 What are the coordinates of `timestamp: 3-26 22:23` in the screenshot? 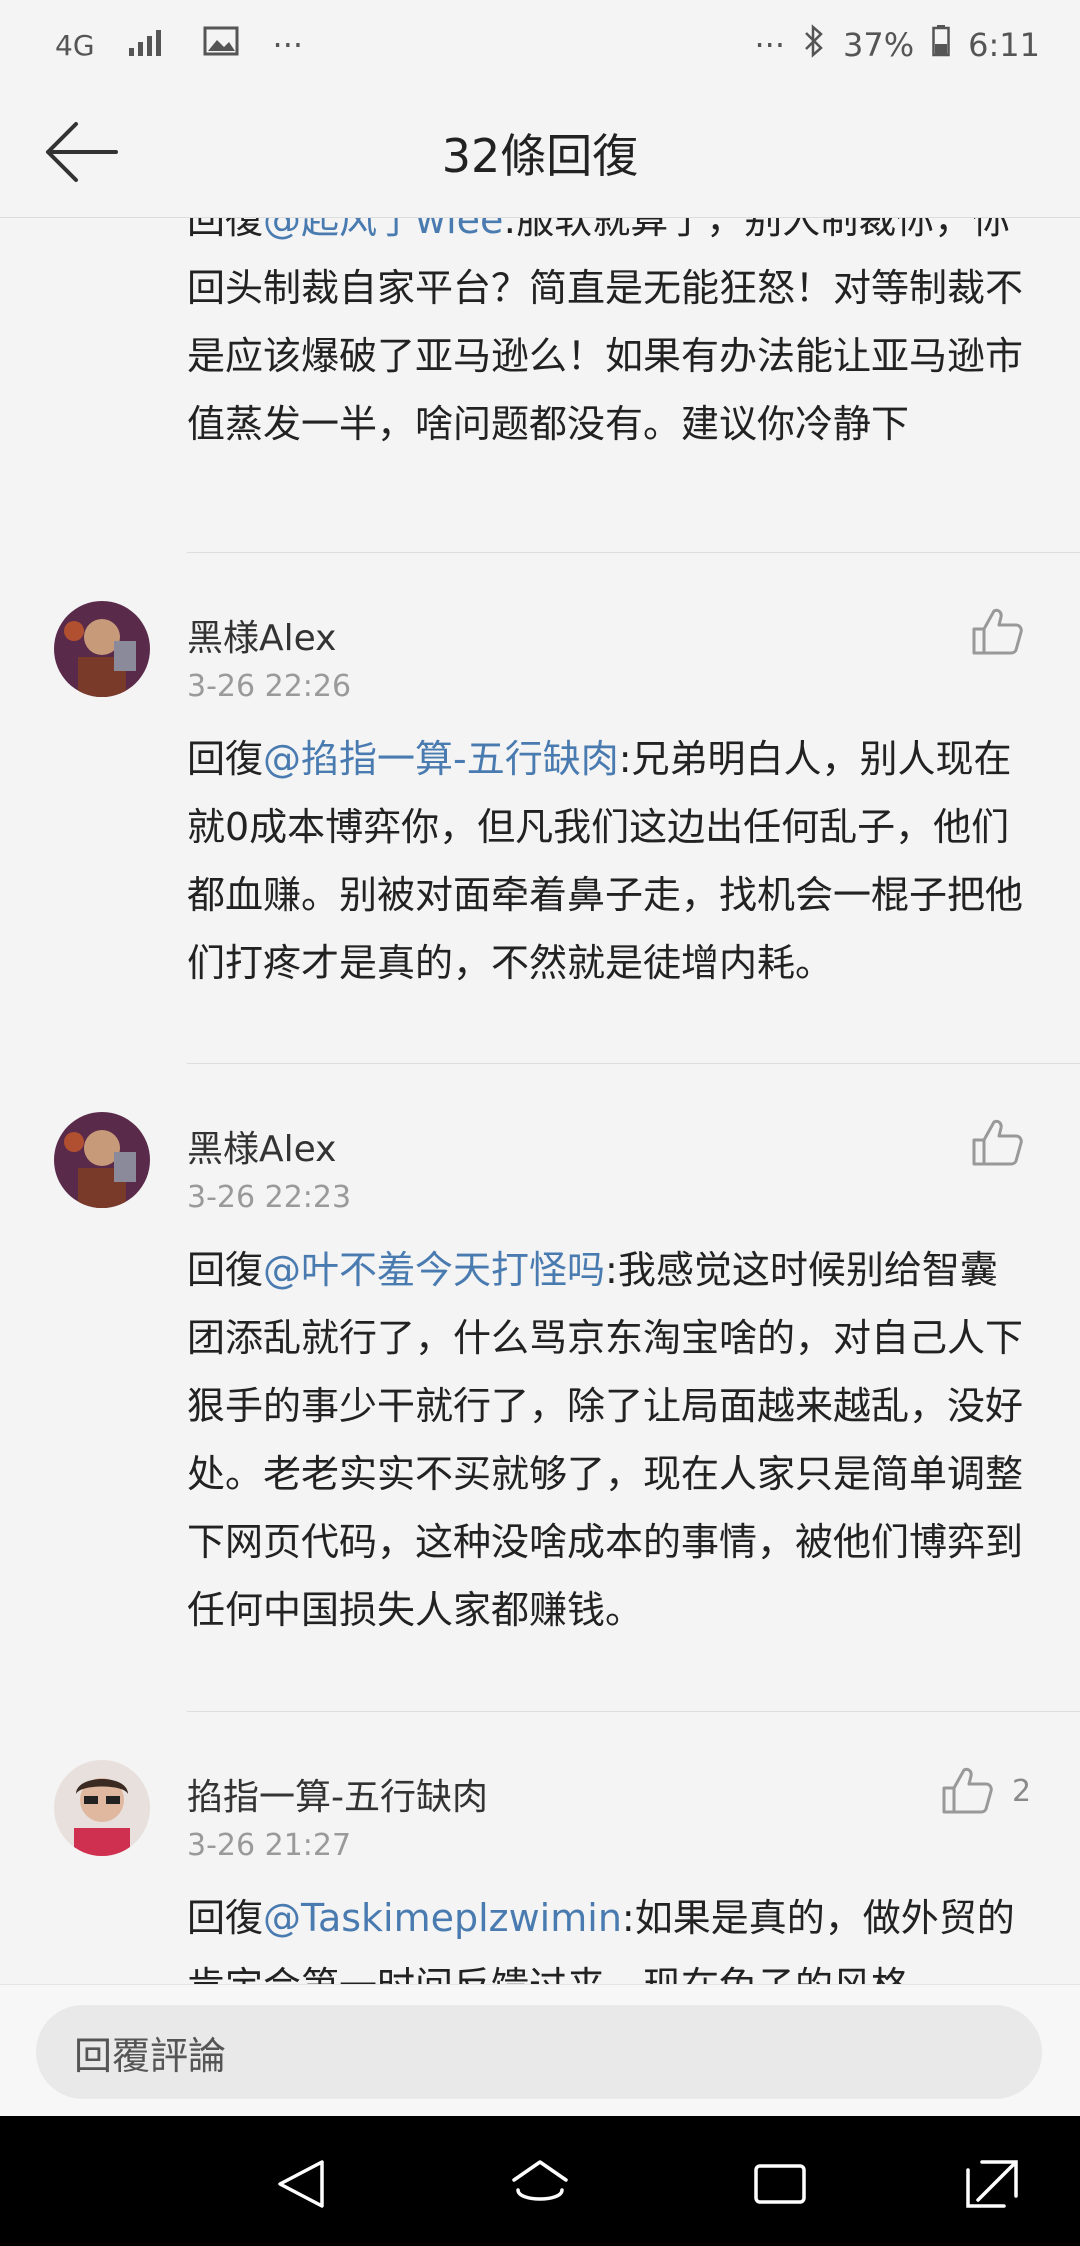 It's located at (269, 1197).